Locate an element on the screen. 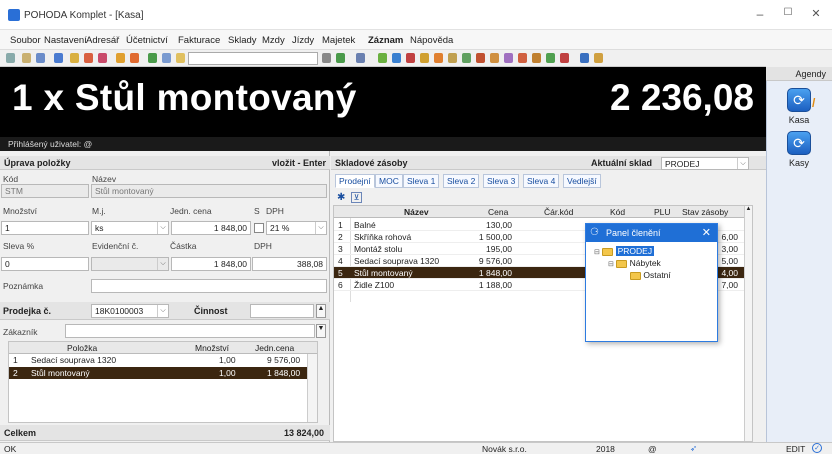 This screenshot has height=454, width=832. toolbar-red-icon is located at coordinates (480, 58).